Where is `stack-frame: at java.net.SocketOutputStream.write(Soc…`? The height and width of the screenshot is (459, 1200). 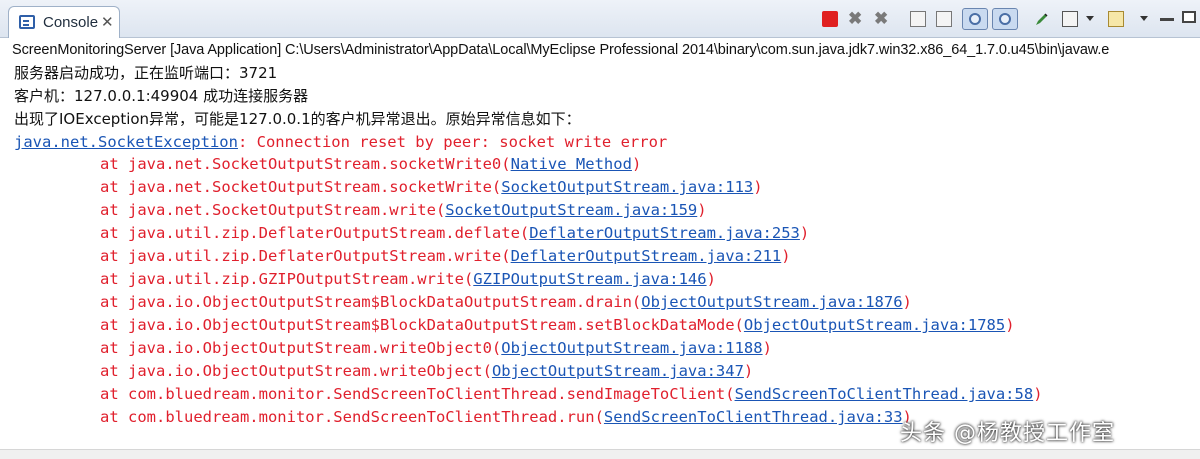
stack-frame: at java.net.SocketOutputStream.write(Soc… is located at coordinates (403, 210).